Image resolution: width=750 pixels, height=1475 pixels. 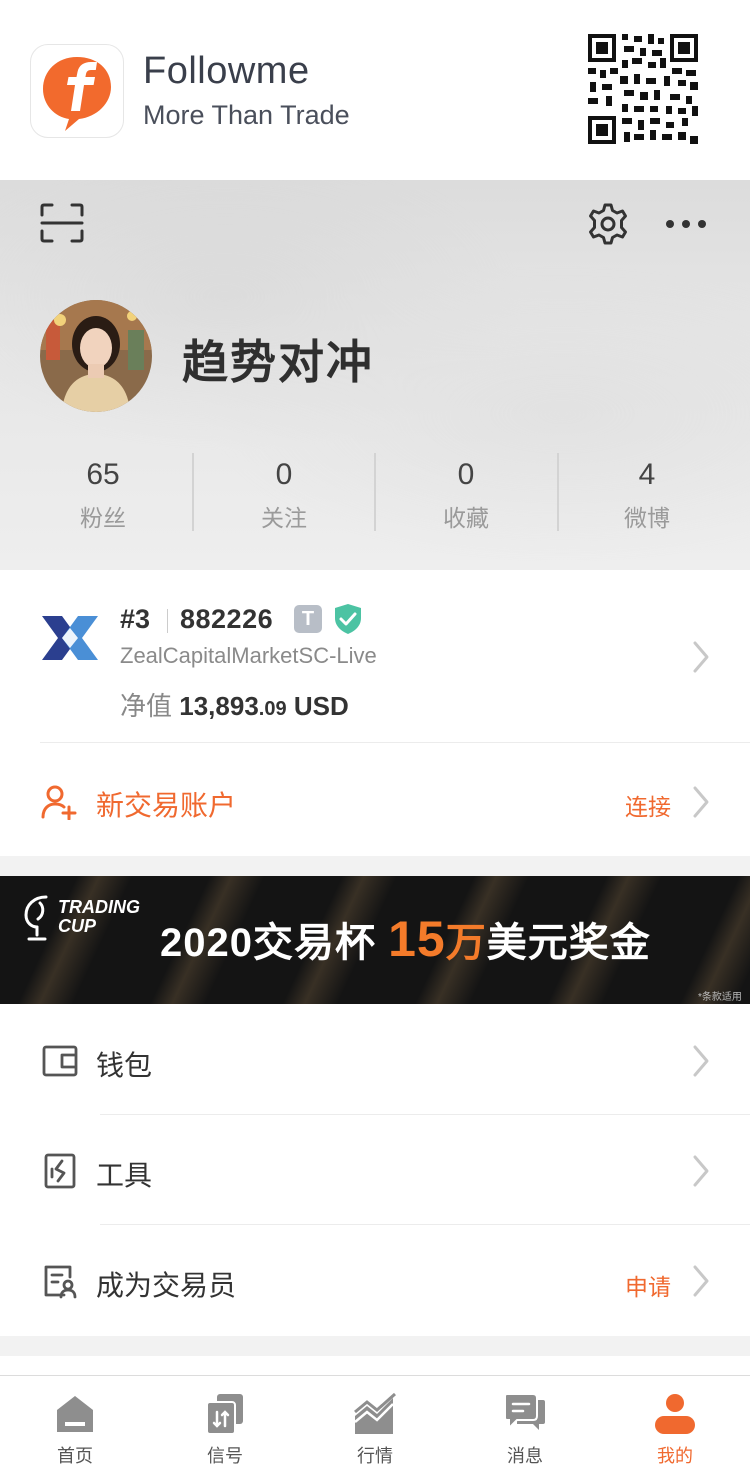 I want to click on equity-integer: 13,893, so click(x=219, y=706).